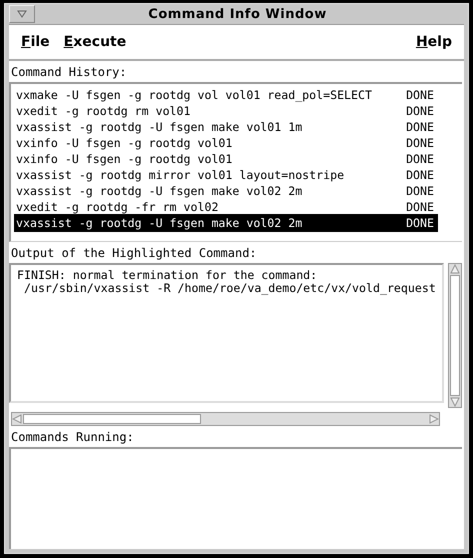 Image resolution: width=473 pixels, height=558 pixels. I want to click on menu-item: Help, so click(434, 42).